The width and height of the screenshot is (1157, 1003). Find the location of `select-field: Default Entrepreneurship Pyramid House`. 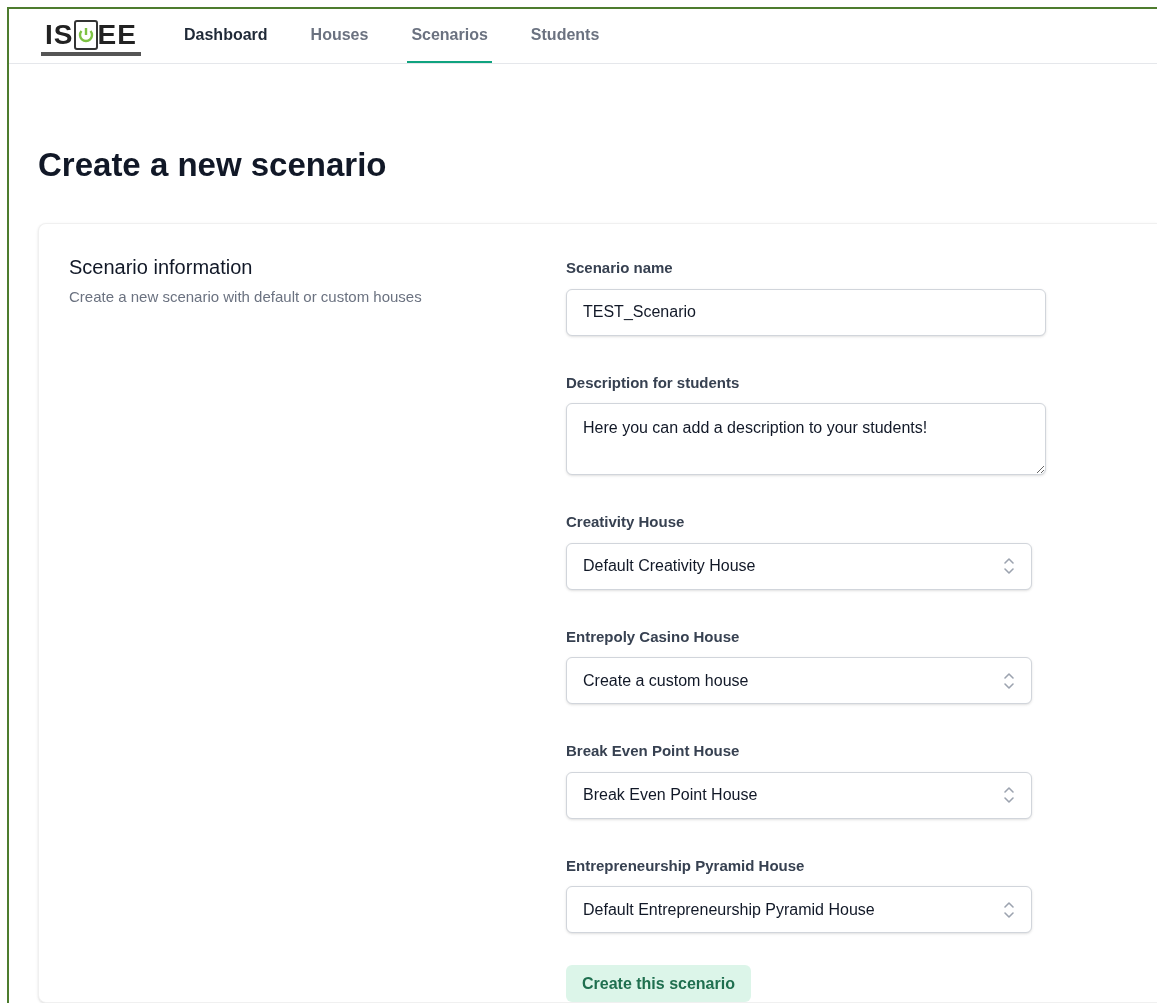

select-field: Default Entrepreneurship Pyramid House is located at coordinates (799, 909).